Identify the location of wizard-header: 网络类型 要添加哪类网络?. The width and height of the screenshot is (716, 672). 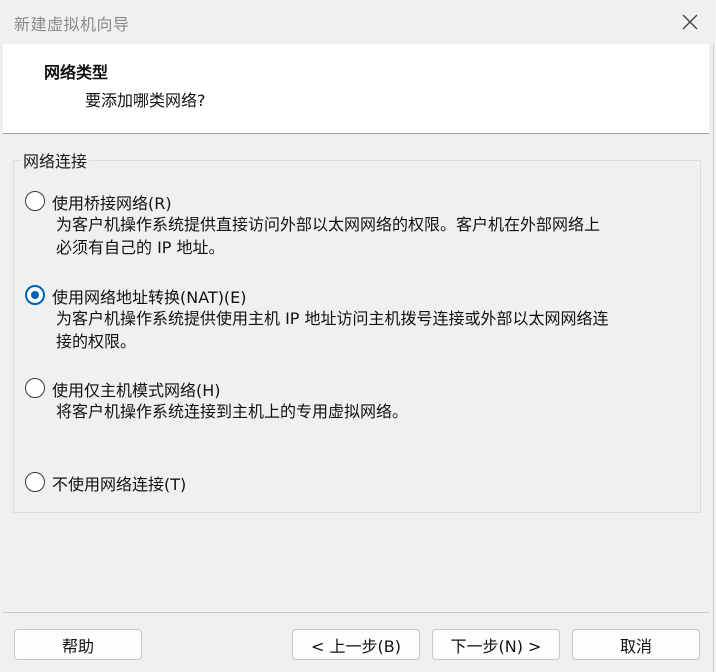
(356, 89).